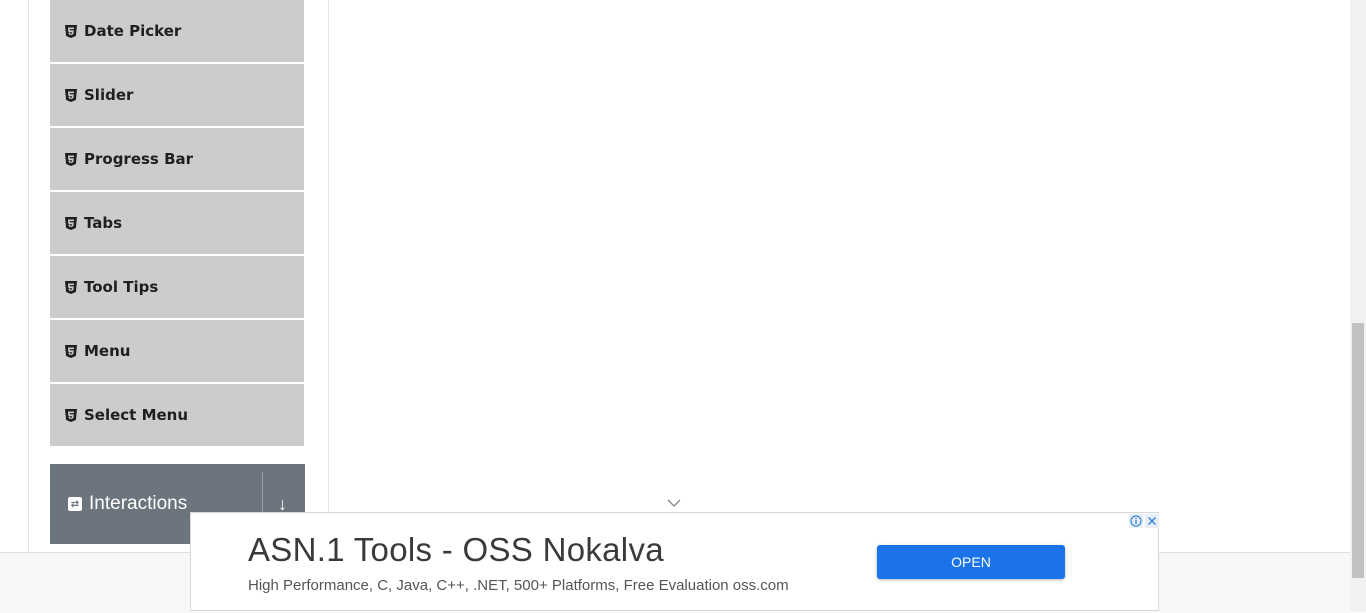 The width and height of the screenshot is (1366, 613). I want to click on menu-item-select-menu: Select Menu, so click(177, 416).